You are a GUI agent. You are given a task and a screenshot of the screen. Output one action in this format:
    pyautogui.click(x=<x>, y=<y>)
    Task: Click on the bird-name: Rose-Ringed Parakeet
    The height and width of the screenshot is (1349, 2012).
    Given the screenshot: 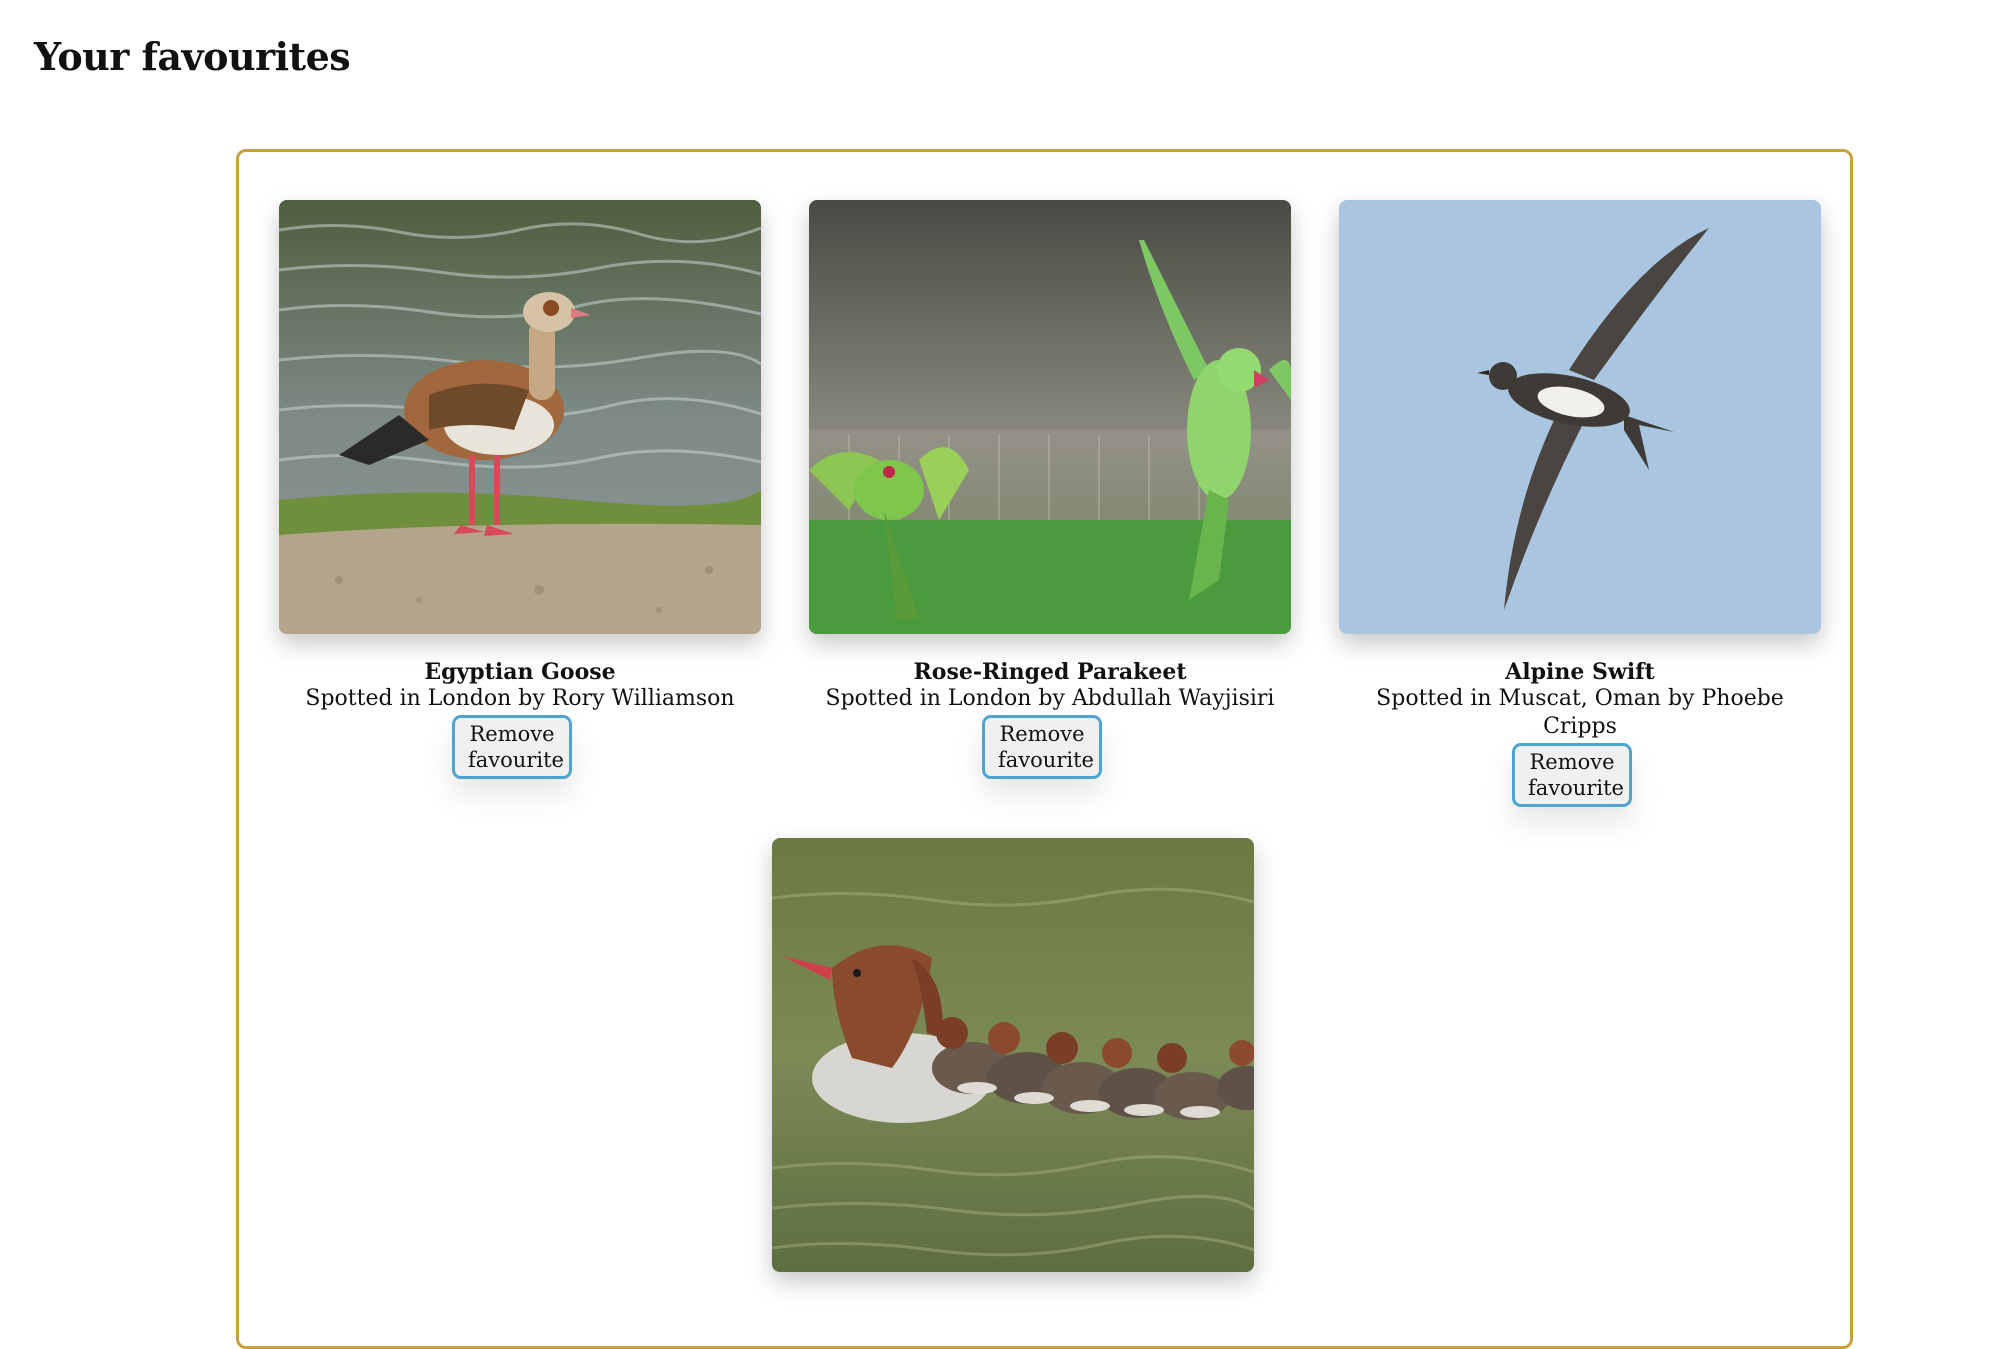 What is the action you would take?
    pyautogui.click(x=1050, y=672)
    